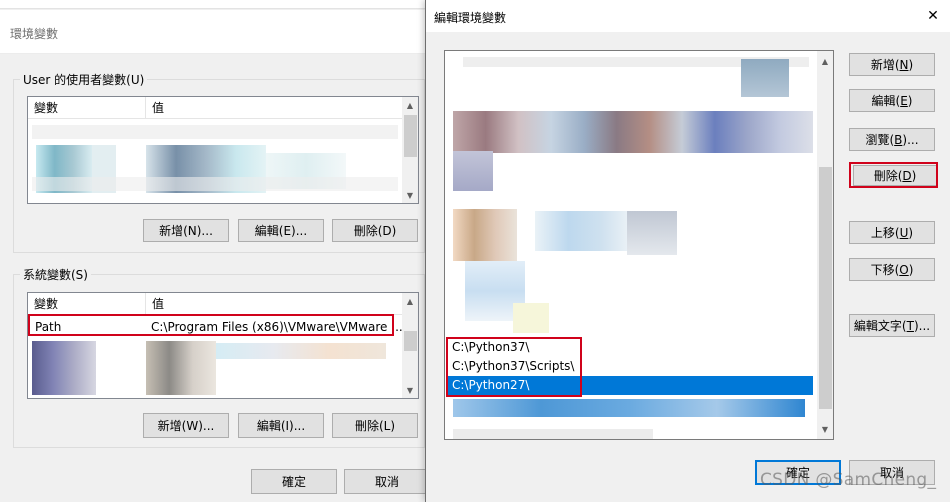  I want to click on system-list-header: 變數 值, so click(215, 304).